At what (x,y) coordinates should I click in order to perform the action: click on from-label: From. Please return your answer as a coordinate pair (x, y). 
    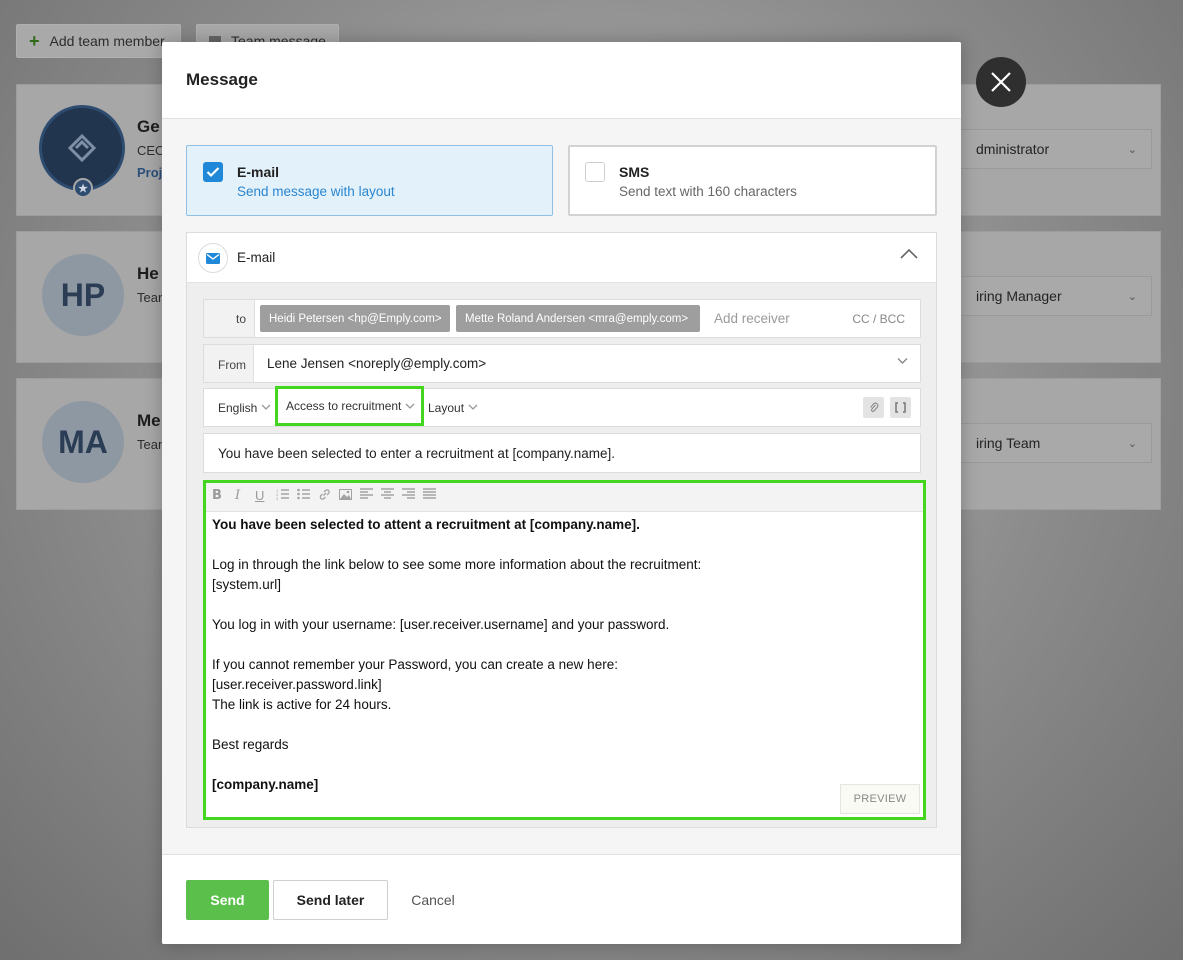
    Looking at the image, I should click on (229, 363).